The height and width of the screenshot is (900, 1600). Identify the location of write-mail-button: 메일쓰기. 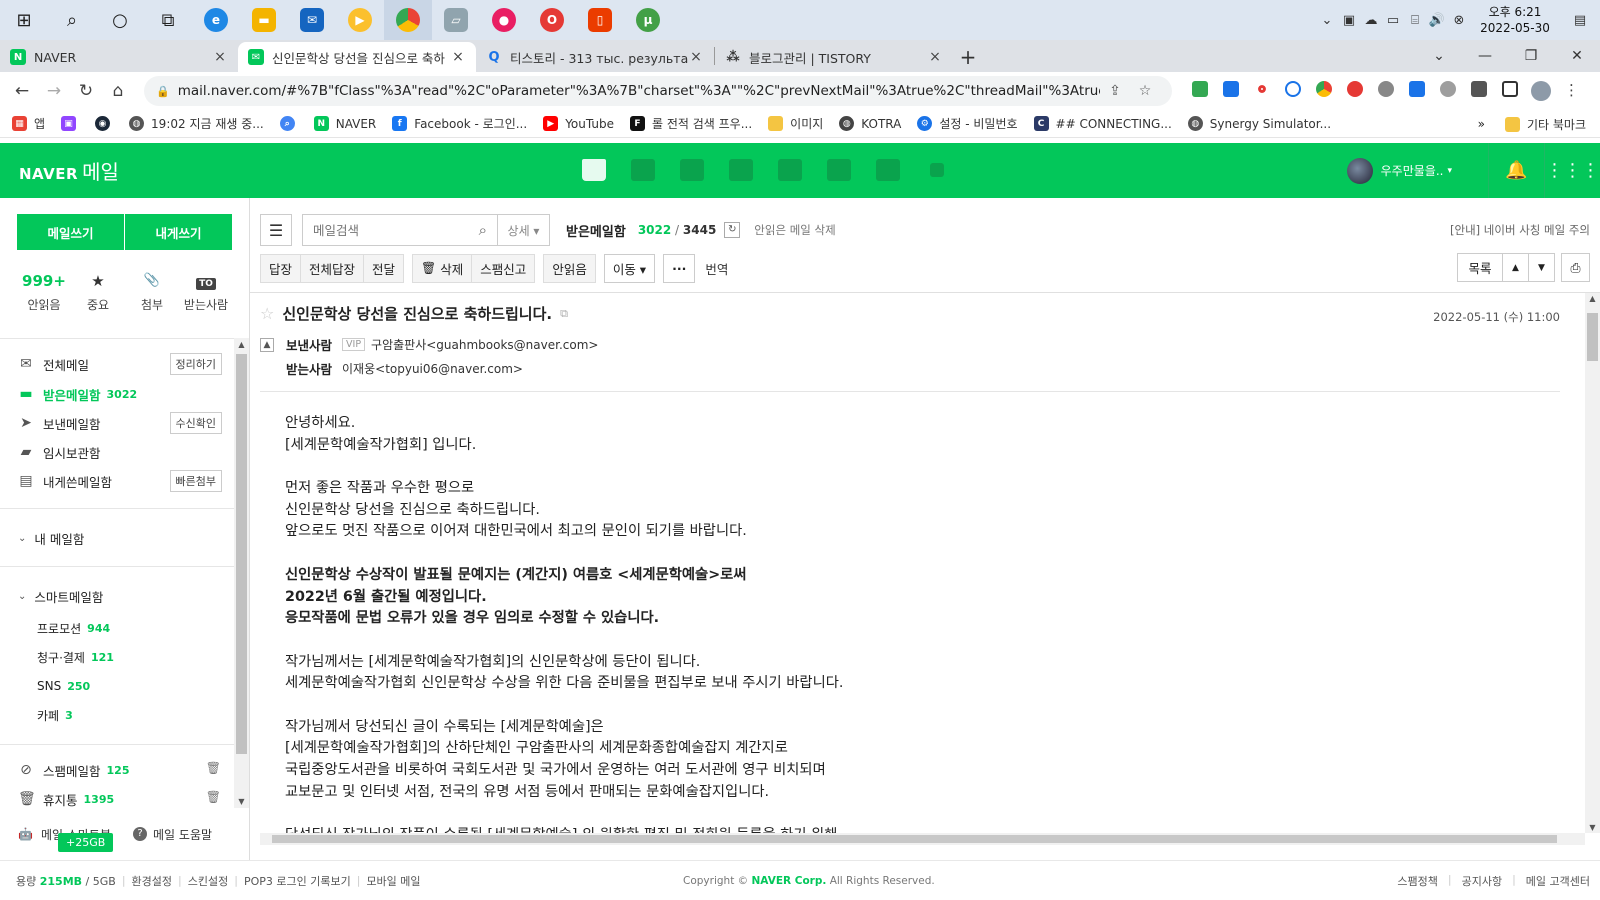
(70, 232).